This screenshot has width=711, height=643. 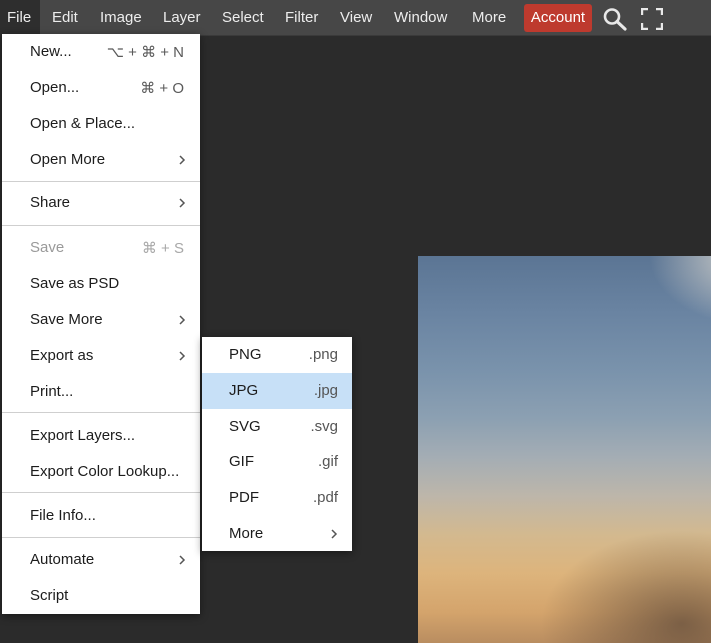 I want to click on export-gif-item: GIF .gif, so click(x=277, y=462).